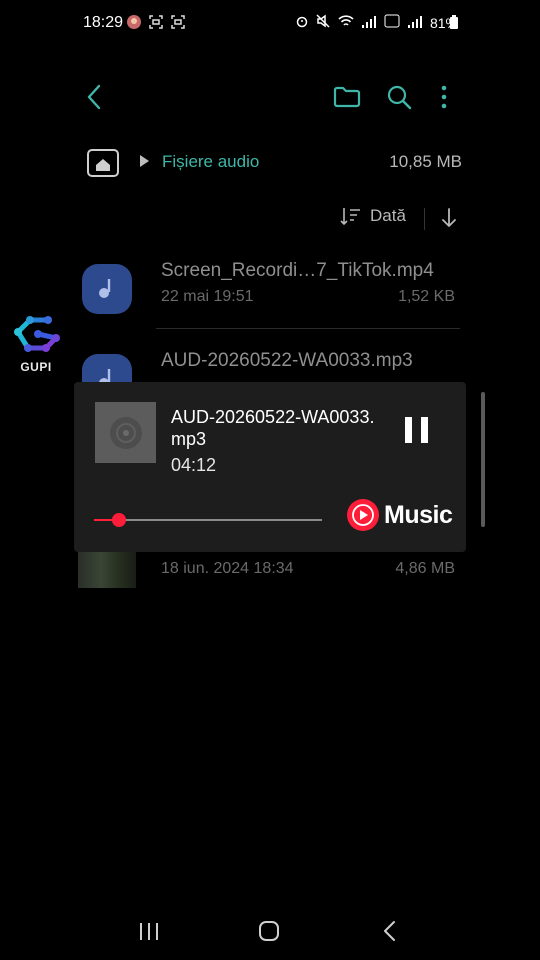 Image resolution: width=540 pixels, height=960 pixels. I want to click on recent-apps-button, so click(149, 931).